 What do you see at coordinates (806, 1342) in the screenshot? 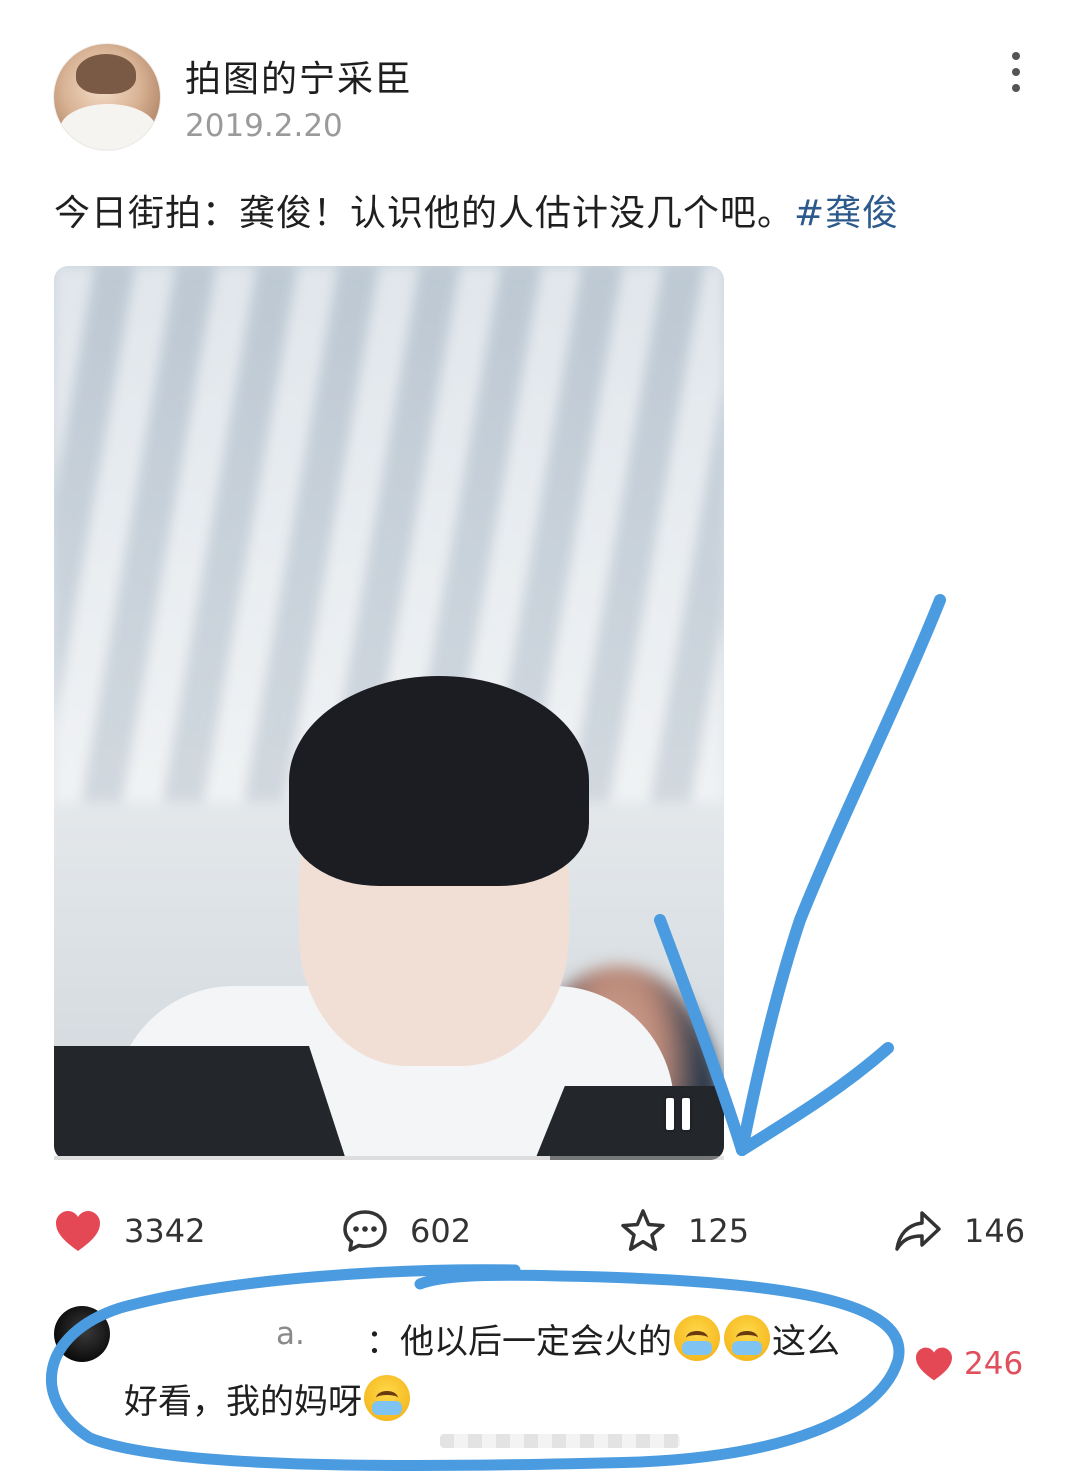
I see `comment-text-line1-end: 这么` at bounding box center [806, 1342].